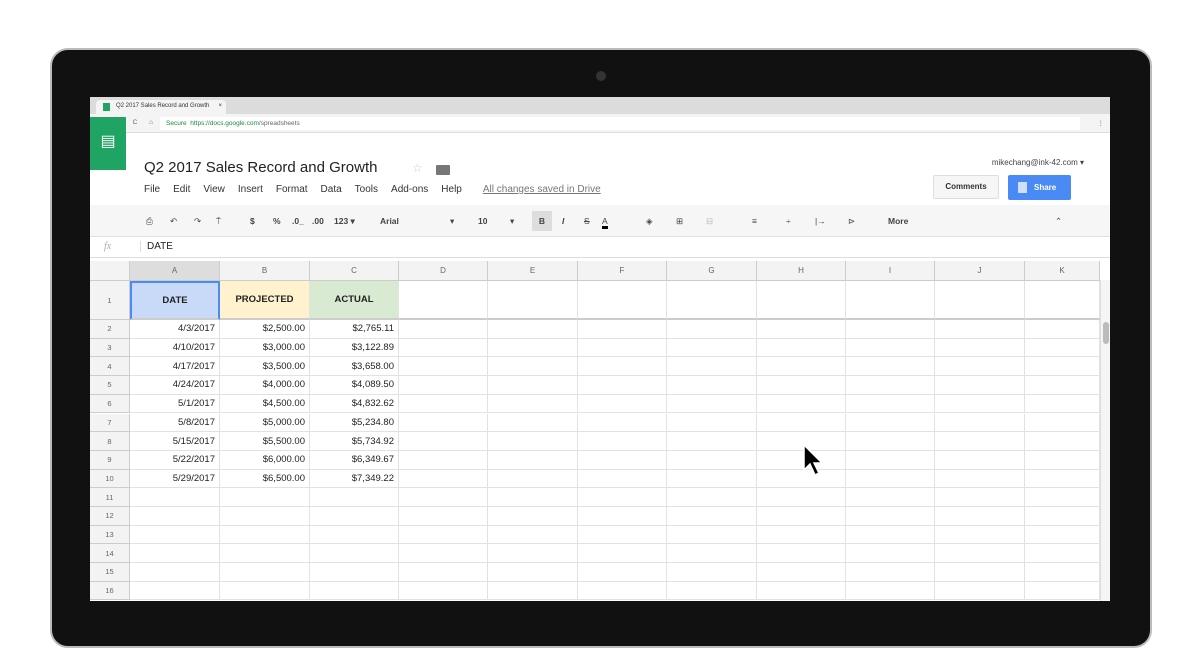 This screenshot has height=648, width=1200. What do you see at coordinates (220, 106) in the screenshot?
I see `close-tab-icon: ×` at bounding box center [220, 106].